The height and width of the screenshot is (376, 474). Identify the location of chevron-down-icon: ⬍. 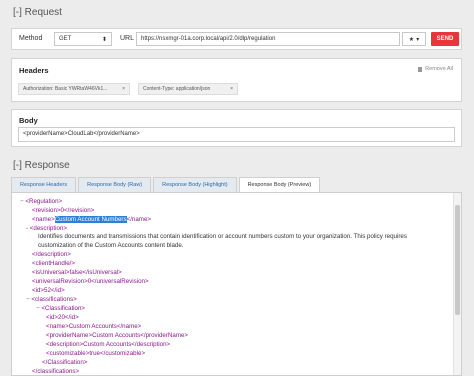
(104, 39).